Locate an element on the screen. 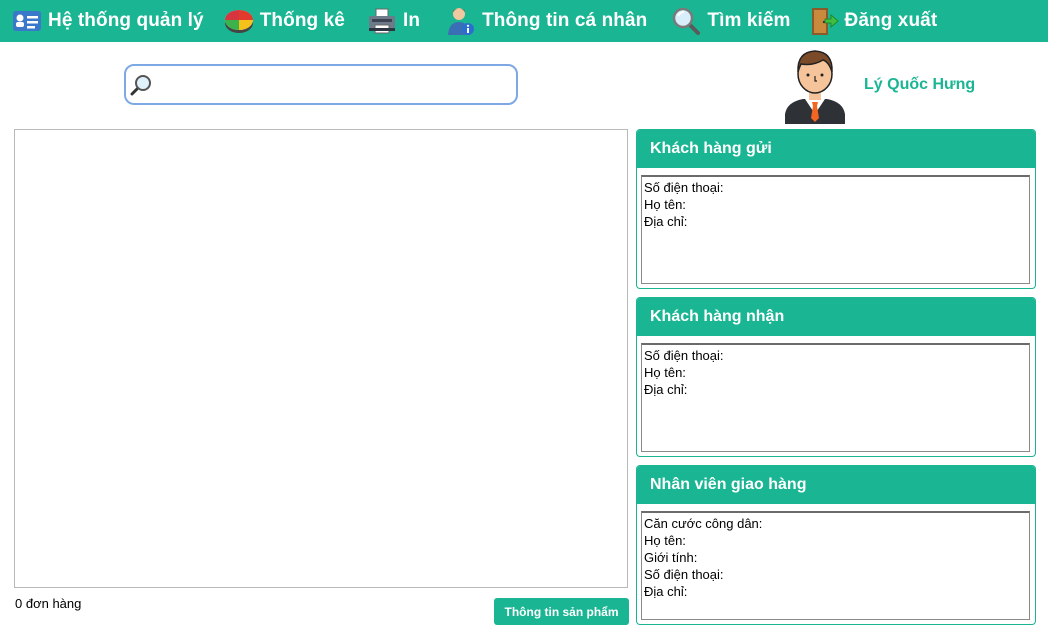 The image size is (1048, 638). management-menu: Hệ thống quản lý is located at coordinates (108, 21).